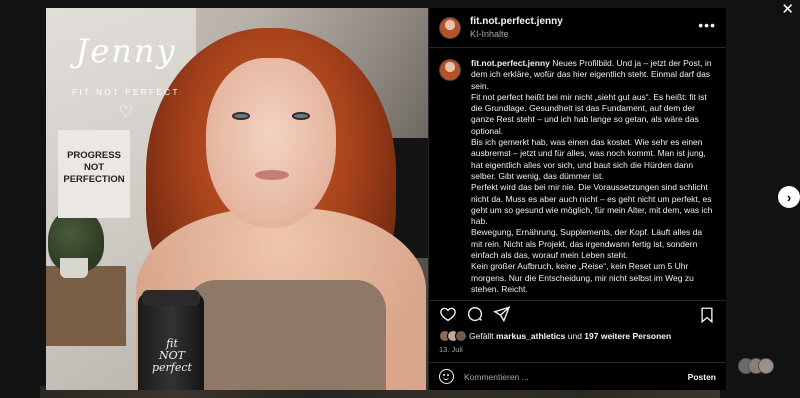 The height and width of the screenshot is (398, 800). Describe the element at coordinates (707, 315) in the screenshot. I see `bookmark-icon` at that location.